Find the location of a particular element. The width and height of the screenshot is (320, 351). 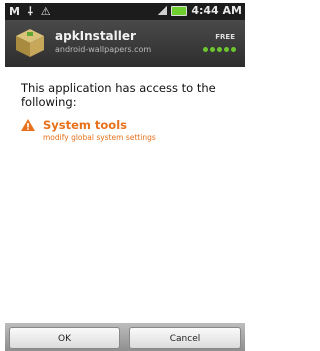

button-bar: OK Cancel is located at coordinates (125, 337).